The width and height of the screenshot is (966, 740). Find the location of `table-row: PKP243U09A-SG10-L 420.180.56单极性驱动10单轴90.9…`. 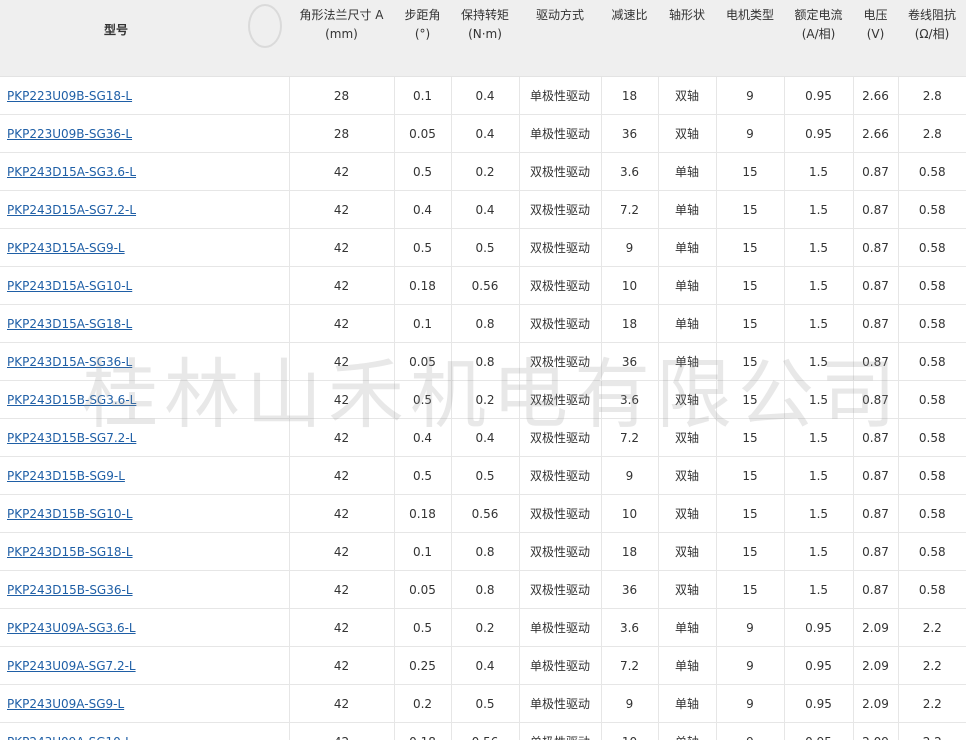

table-row: PKP243U09A-SG10-L 420.180.56单极性驱动10单轴90.9… is located at coordinates (483, 731).